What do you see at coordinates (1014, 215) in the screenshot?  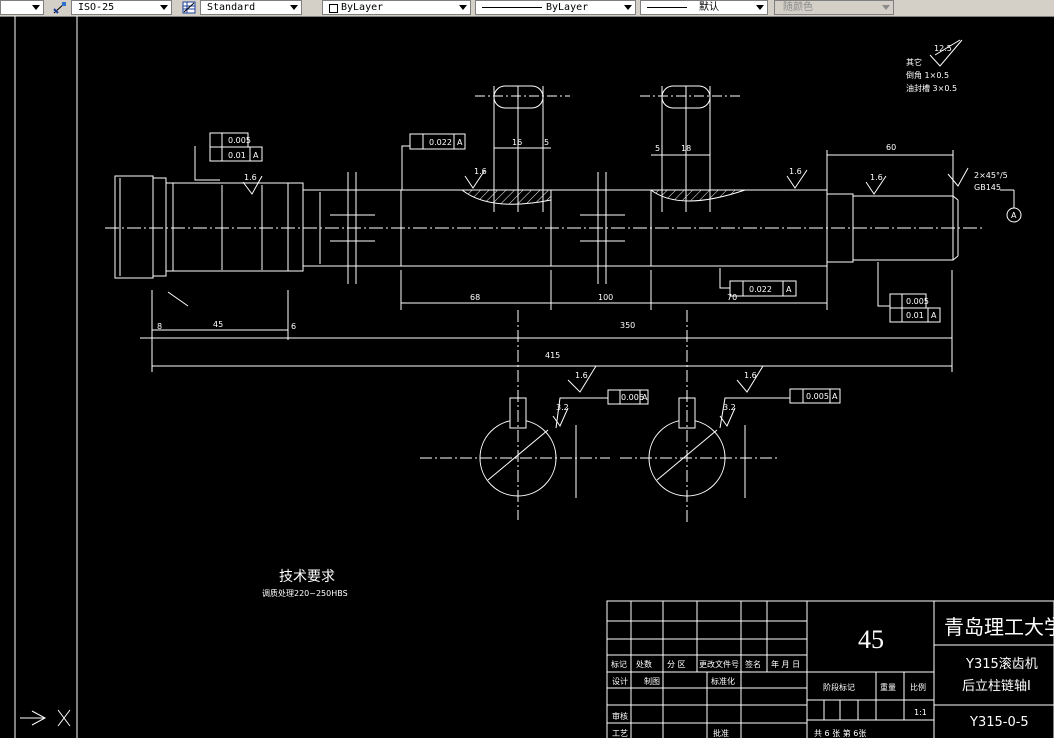 I see `datum-a-label: A` at bounding box center [1014, 215].